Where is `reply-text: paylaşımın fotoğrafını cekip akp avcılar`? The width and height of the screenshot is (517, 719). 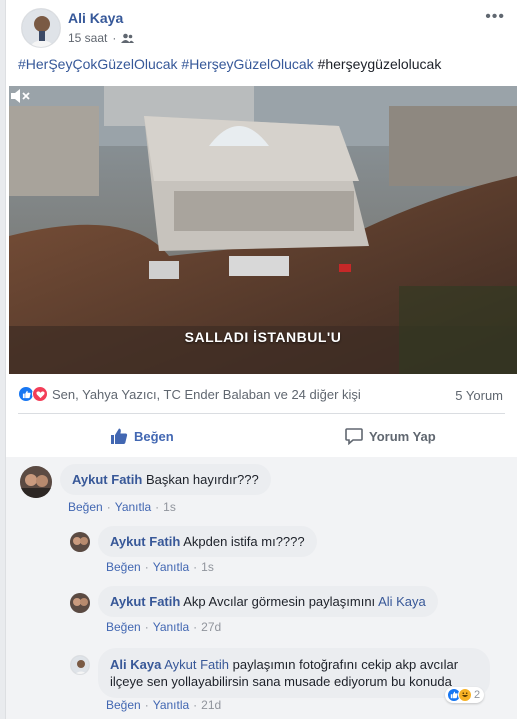 reply-text: paylaşımın fotoğrafını cekip akp avcılar is located at coordinates (345, 664).